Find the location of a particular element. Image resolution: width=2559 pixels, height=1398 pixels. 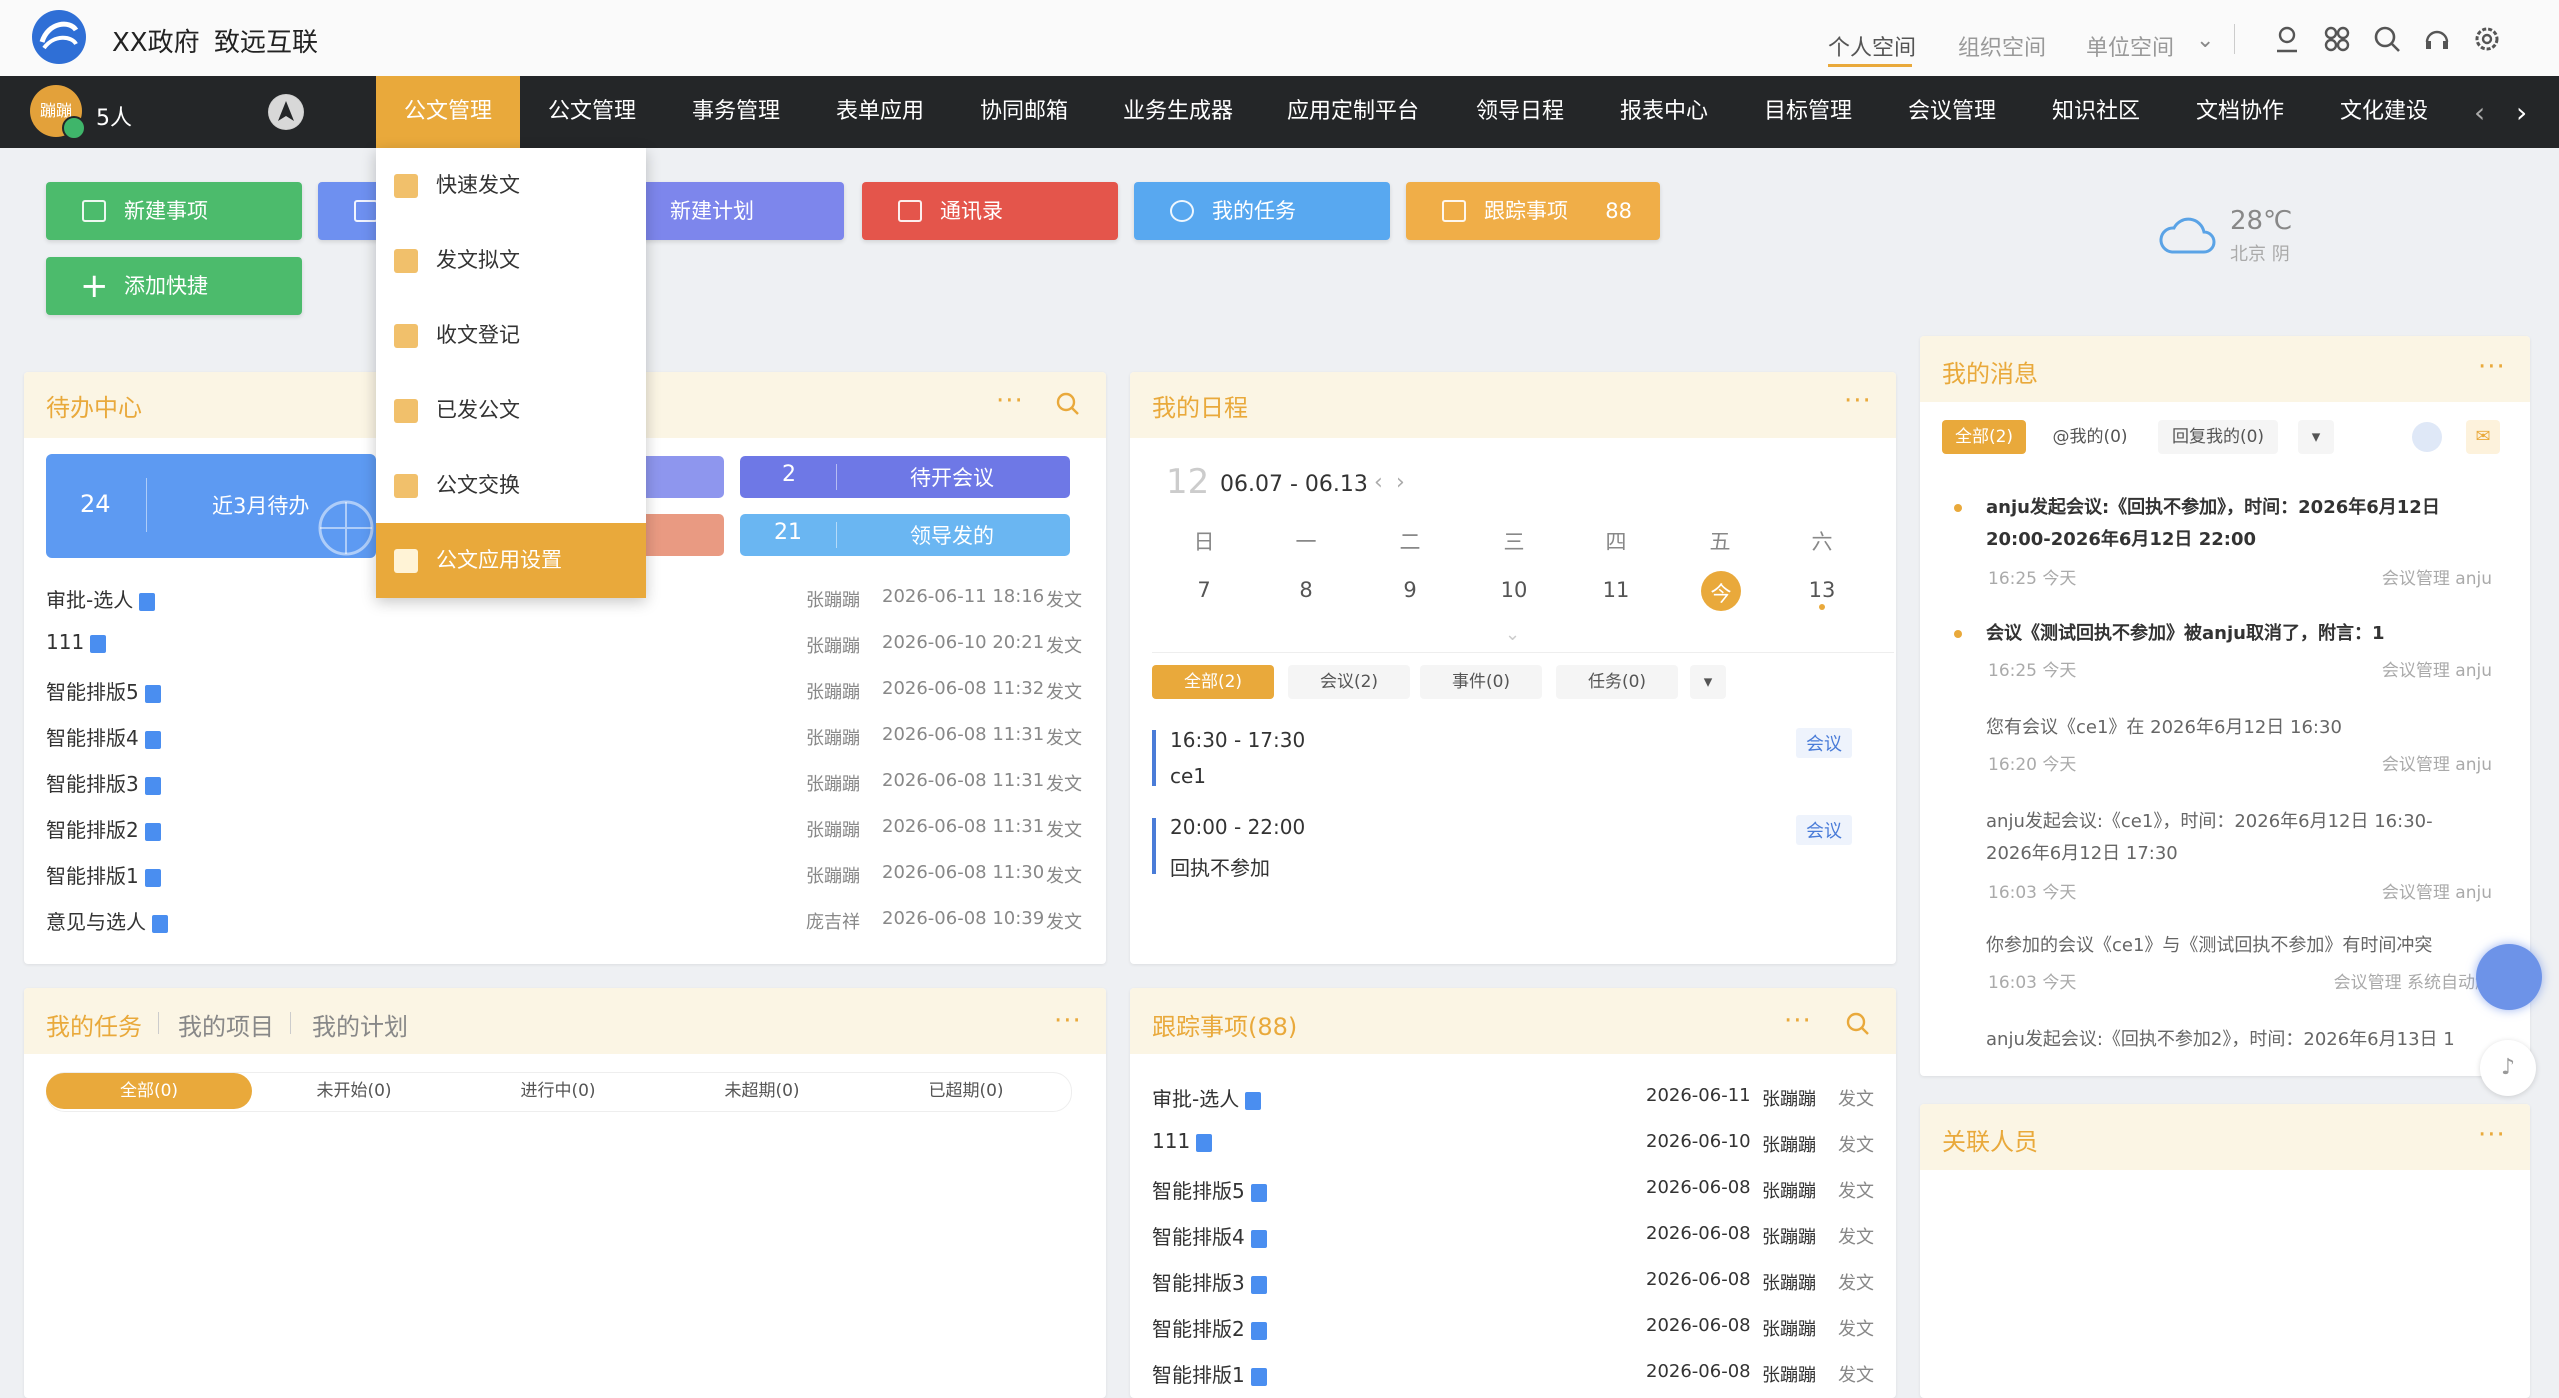

contacts-button: 通讯录 is located at coordinates (990, 211).